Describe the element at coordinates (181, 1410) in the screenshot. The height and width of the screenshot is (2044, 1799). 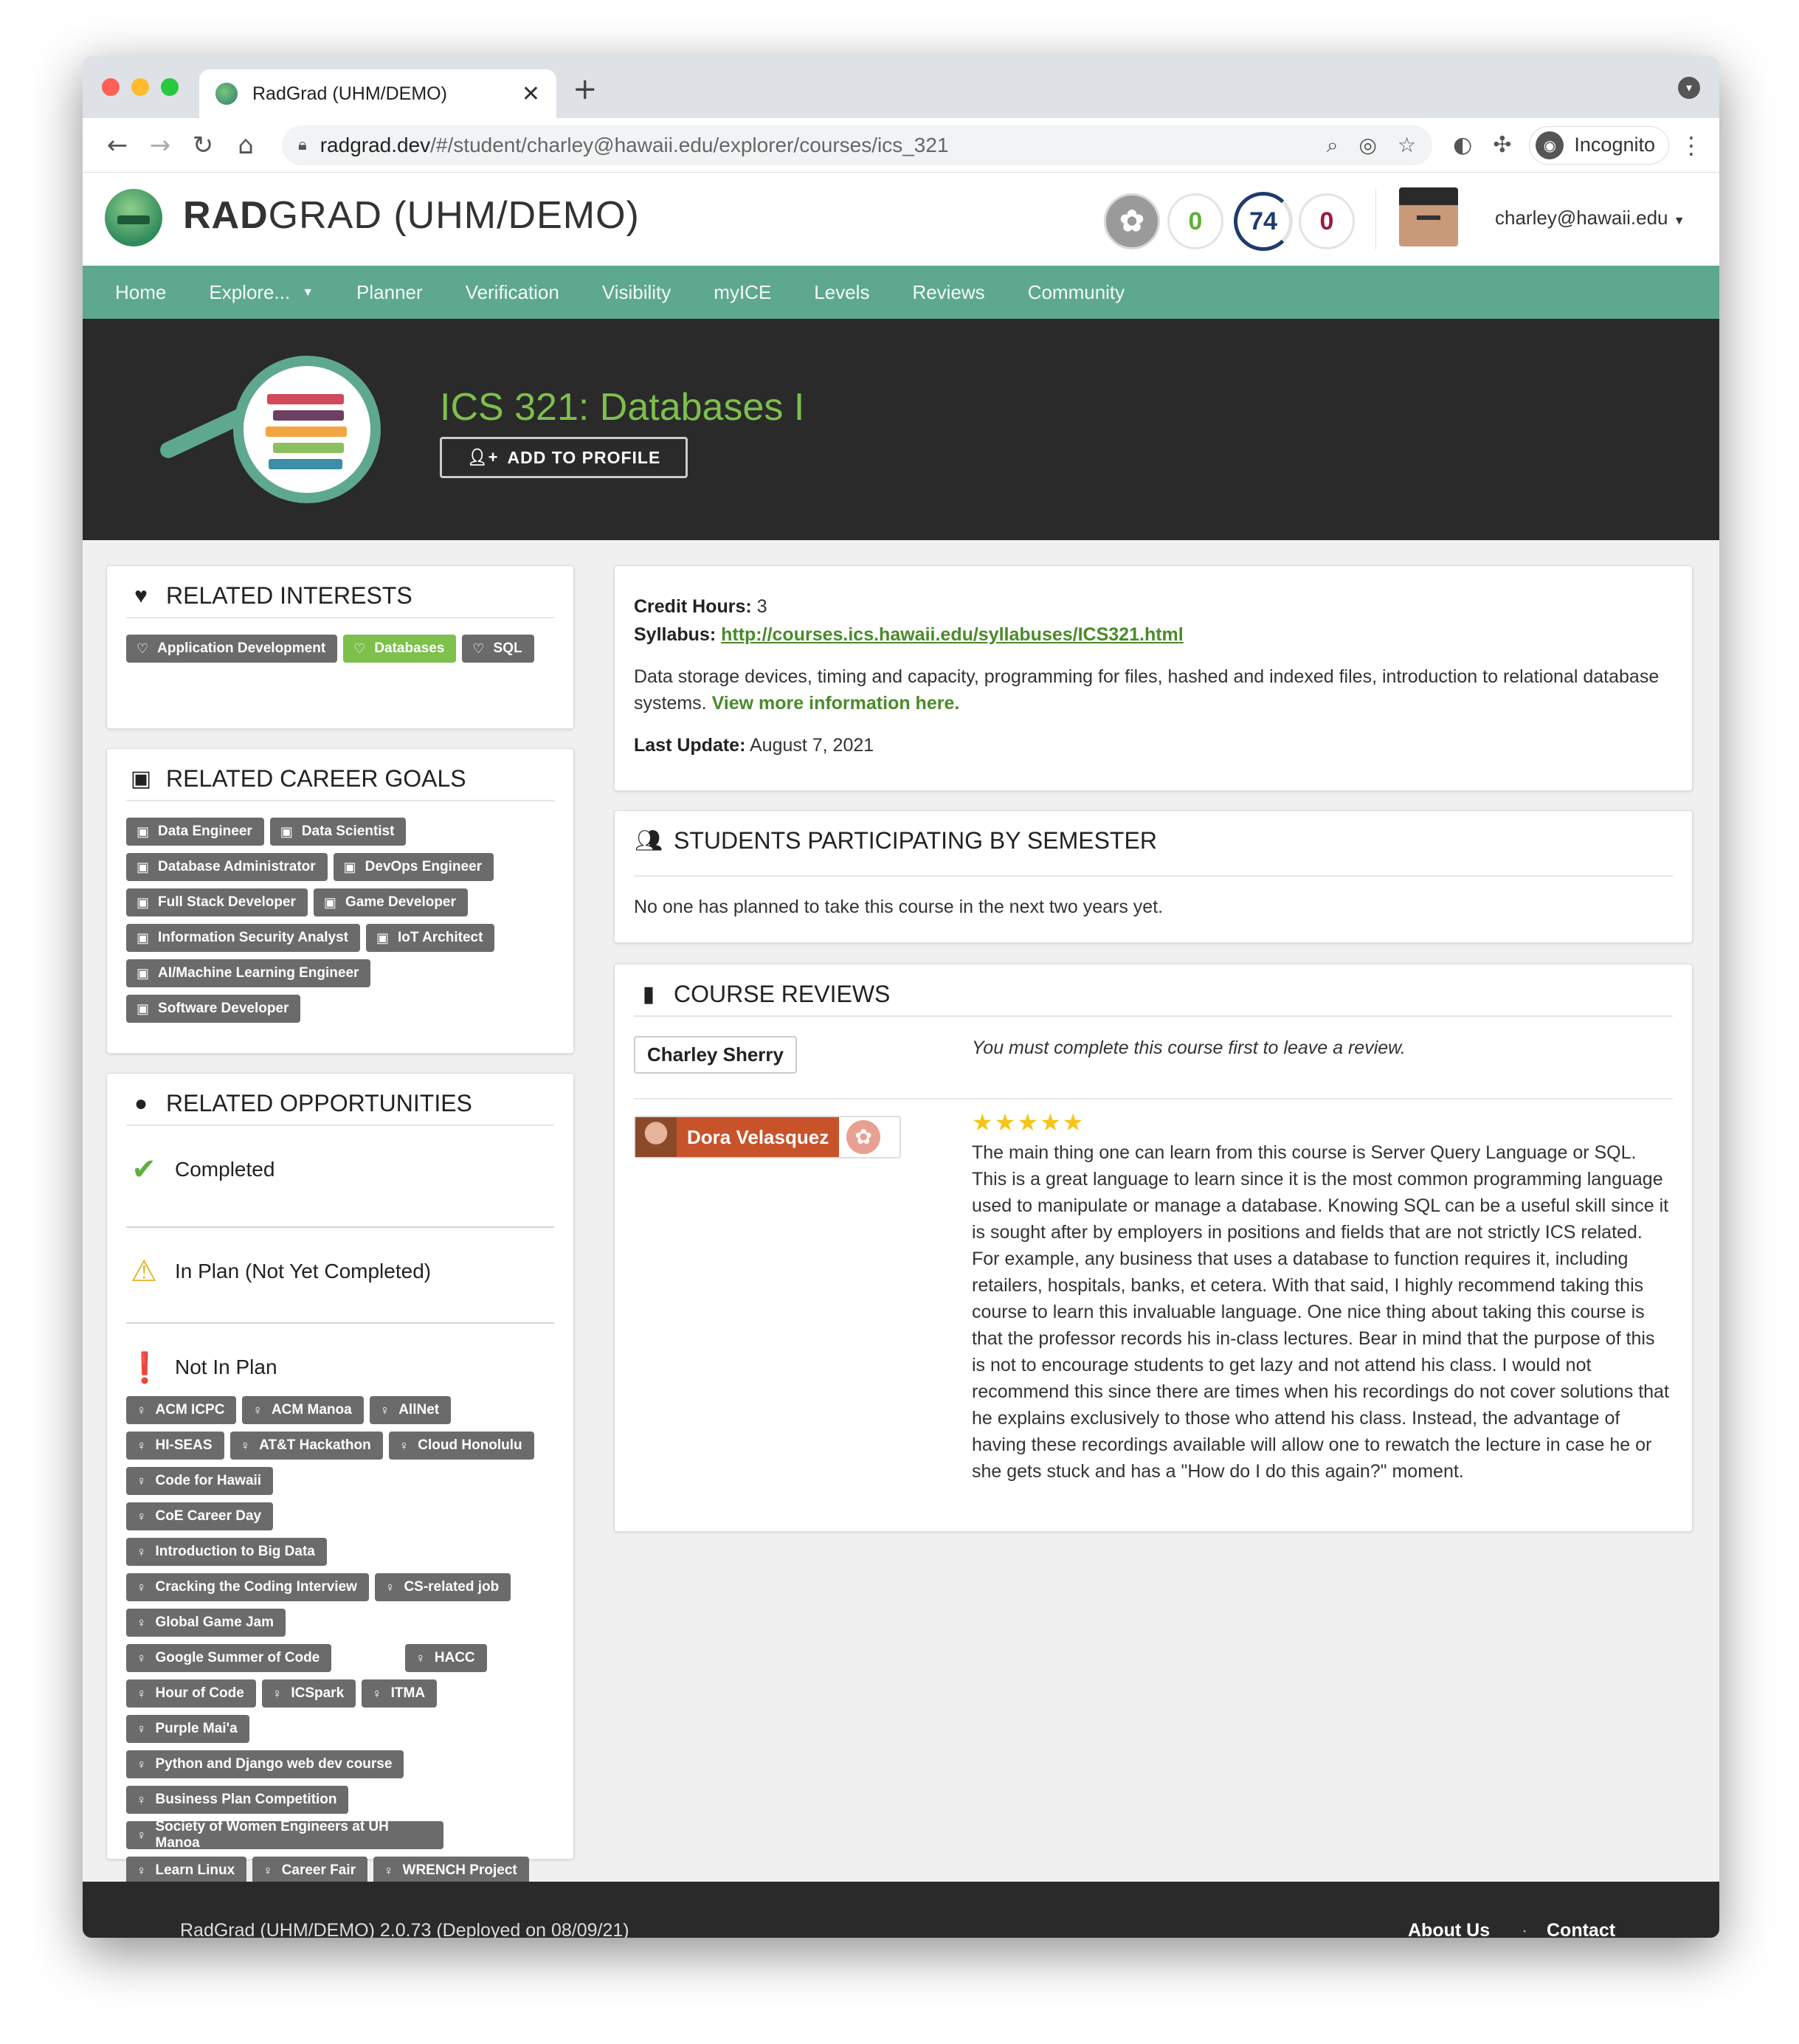
I see `opportunity-label: ♀ ACM ICPC` at that location.